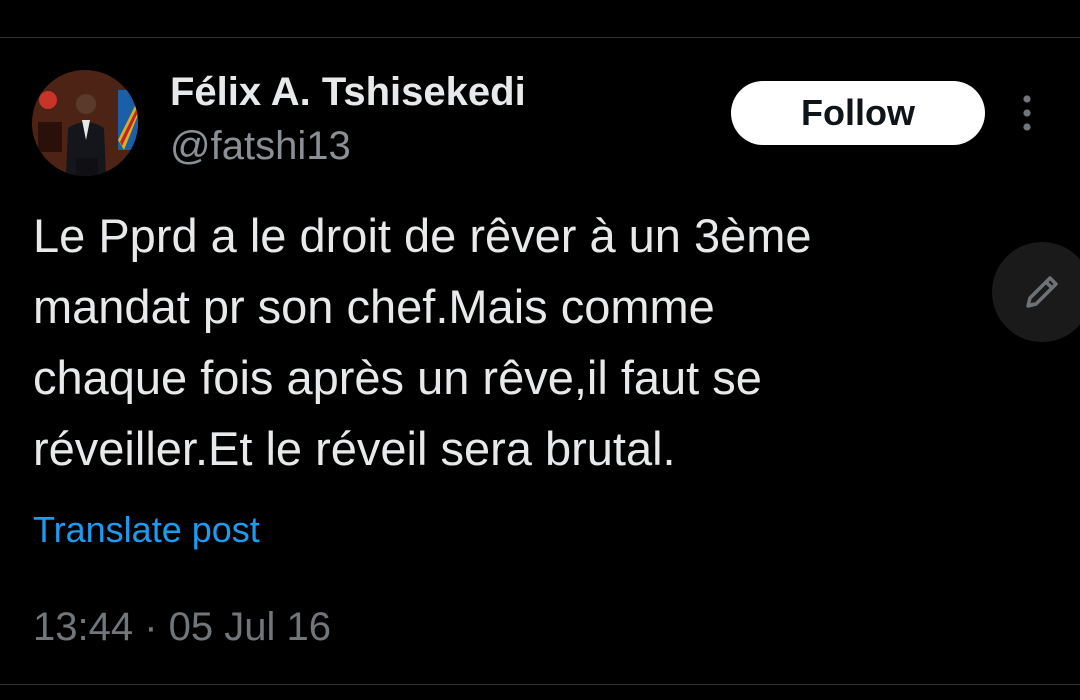  What do you see at coordinates (858, 113) in the screenshot?
I see `follow-button: Follow` at bounding box center [858, 113].